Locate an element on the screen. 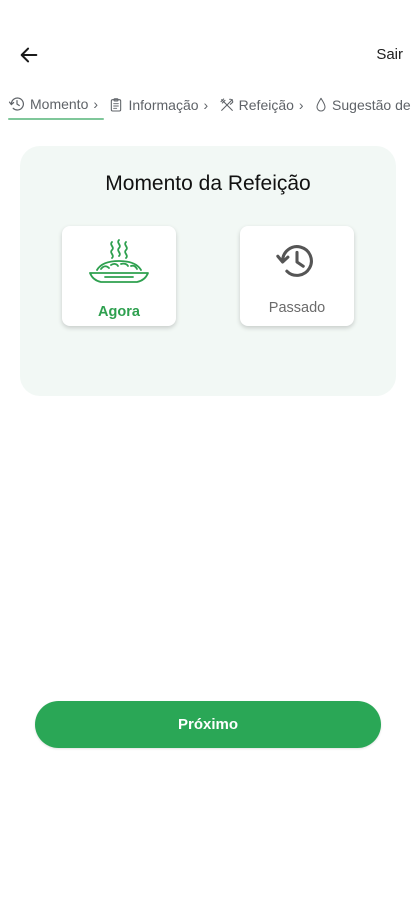 This screenshot has height=900, width=415. option-now-label: Agora is located at coordinates (119, 312).